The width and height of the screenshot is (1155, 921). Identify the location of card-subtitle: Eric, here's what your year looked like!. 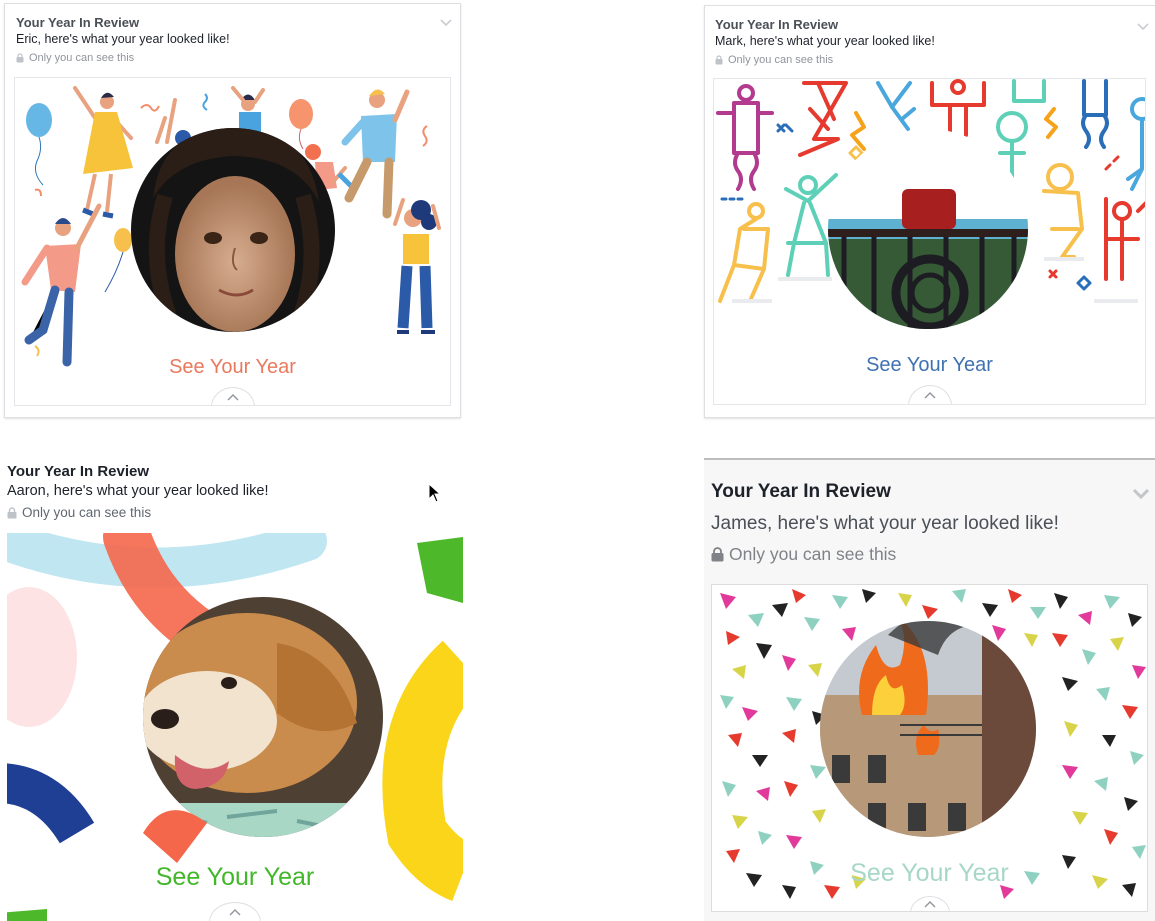
(123, 39).